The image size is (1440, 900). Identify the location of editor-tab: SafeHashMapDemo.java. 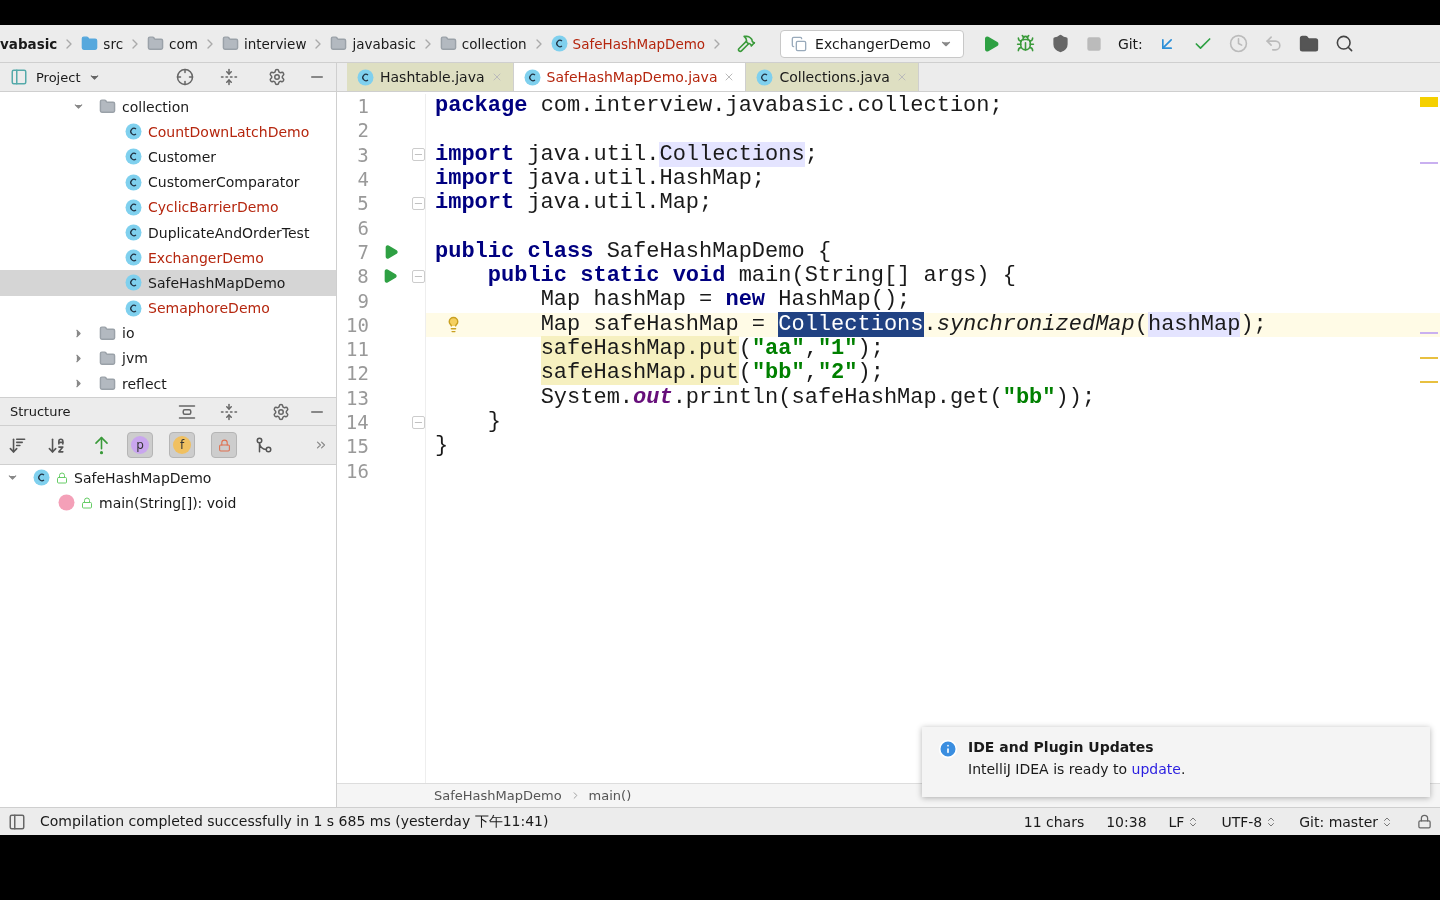
(630, 77).